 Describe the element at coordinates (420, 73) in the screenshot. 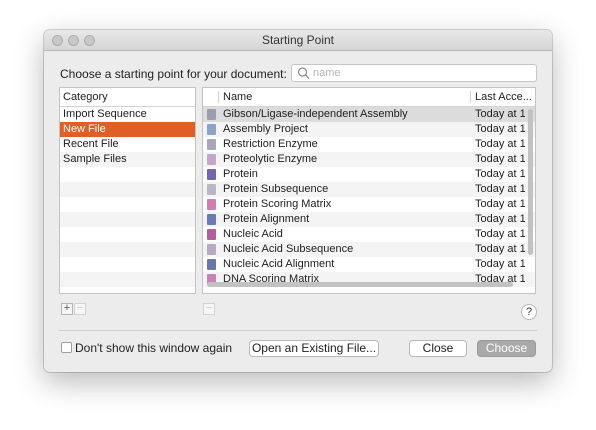

I see `search-input` at that location.